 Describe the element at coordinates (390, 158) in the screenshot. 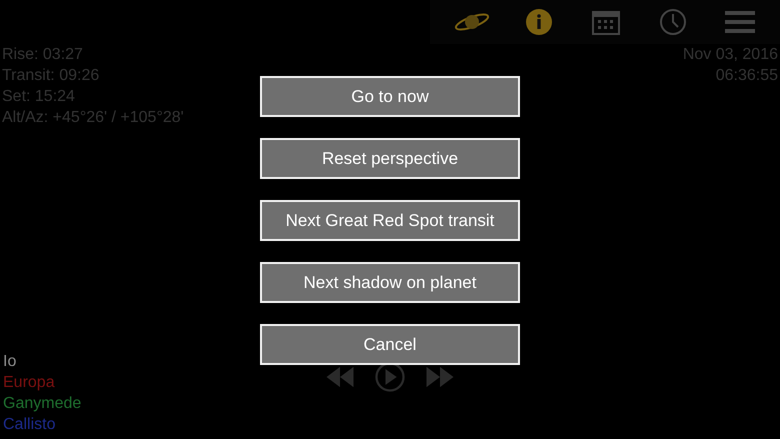

I see `menu-option-button: Reset perspective` at that location.